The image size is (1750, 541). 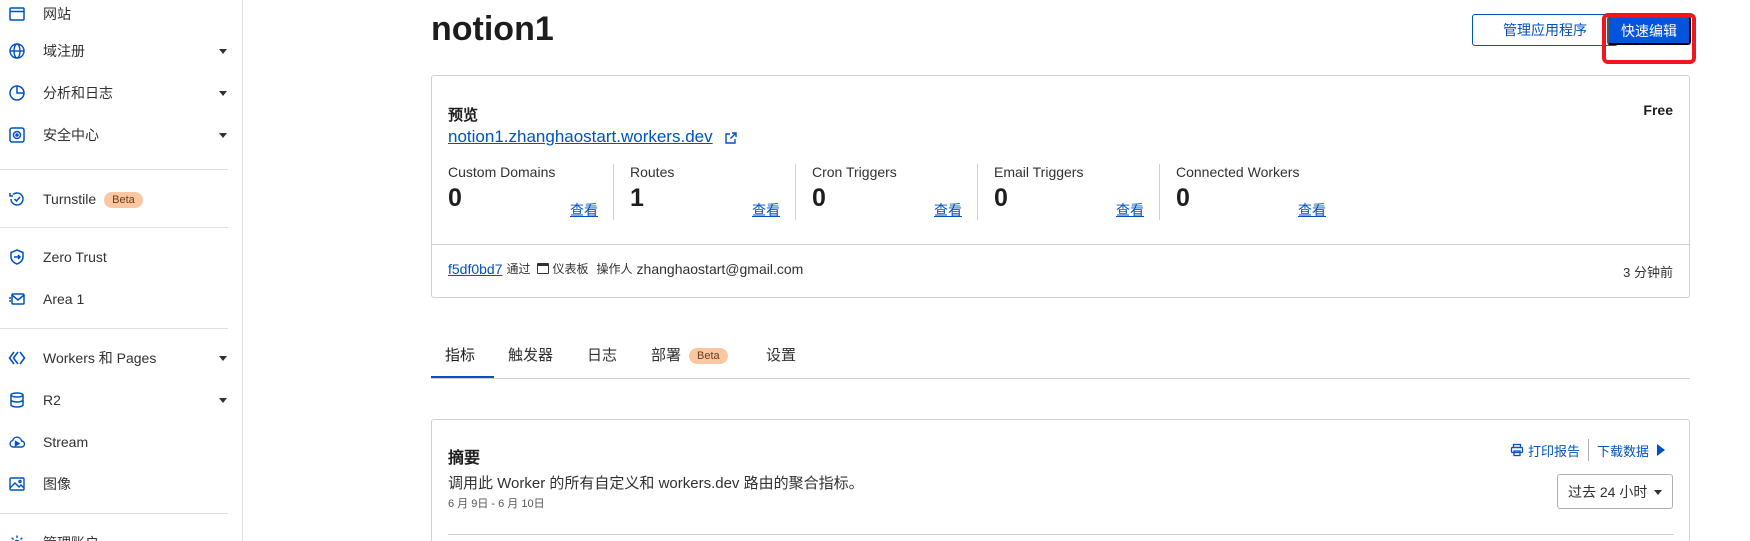 What do you see at coordinates (57, 484) in the screenshot?
I see `sidebar-item-label: 图像` at bounding box center [57, 484].